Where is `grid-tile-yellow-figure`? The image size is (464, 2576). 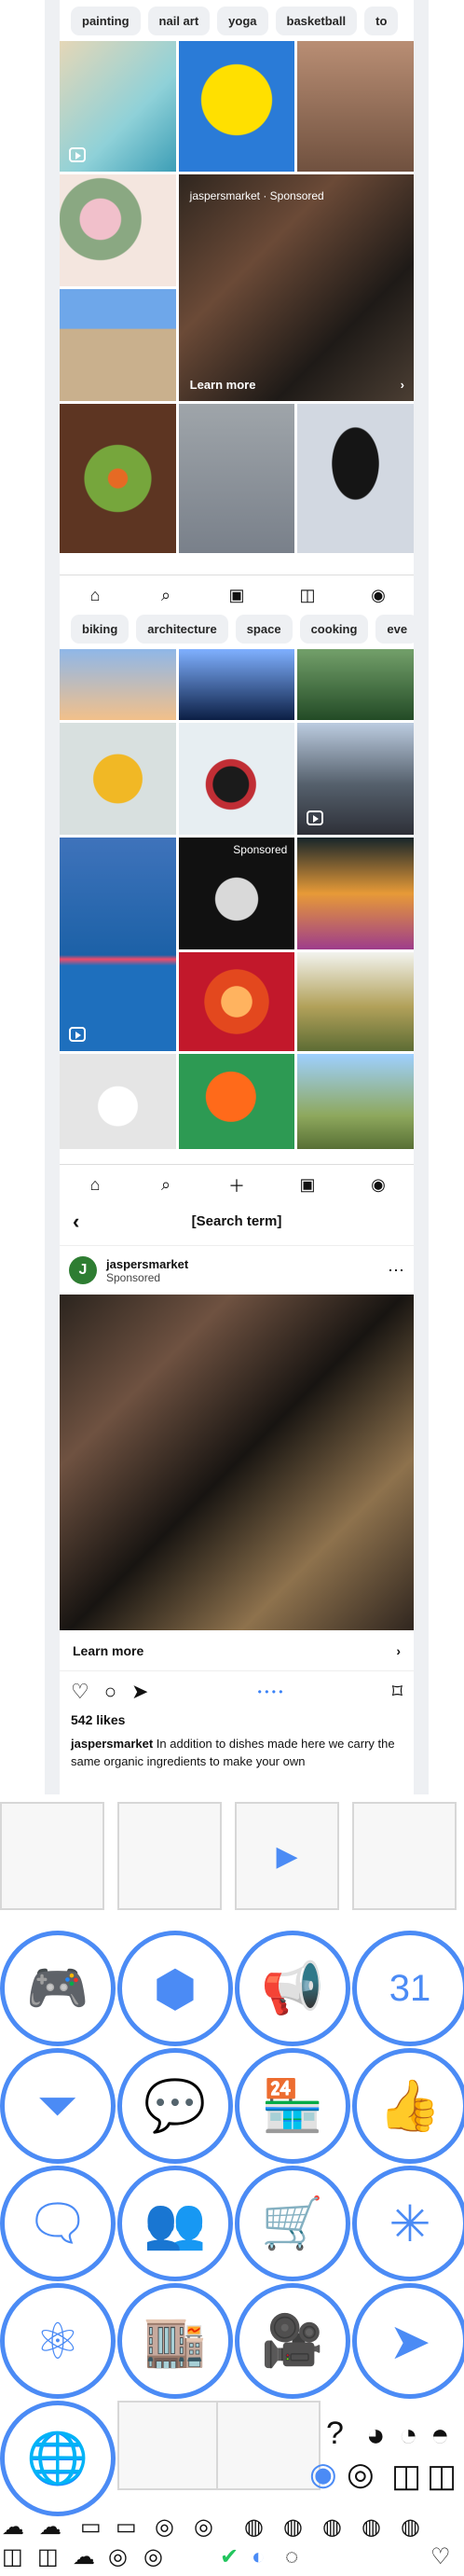
grid-tile-yellow-figure is located at coordinates (236, 106).